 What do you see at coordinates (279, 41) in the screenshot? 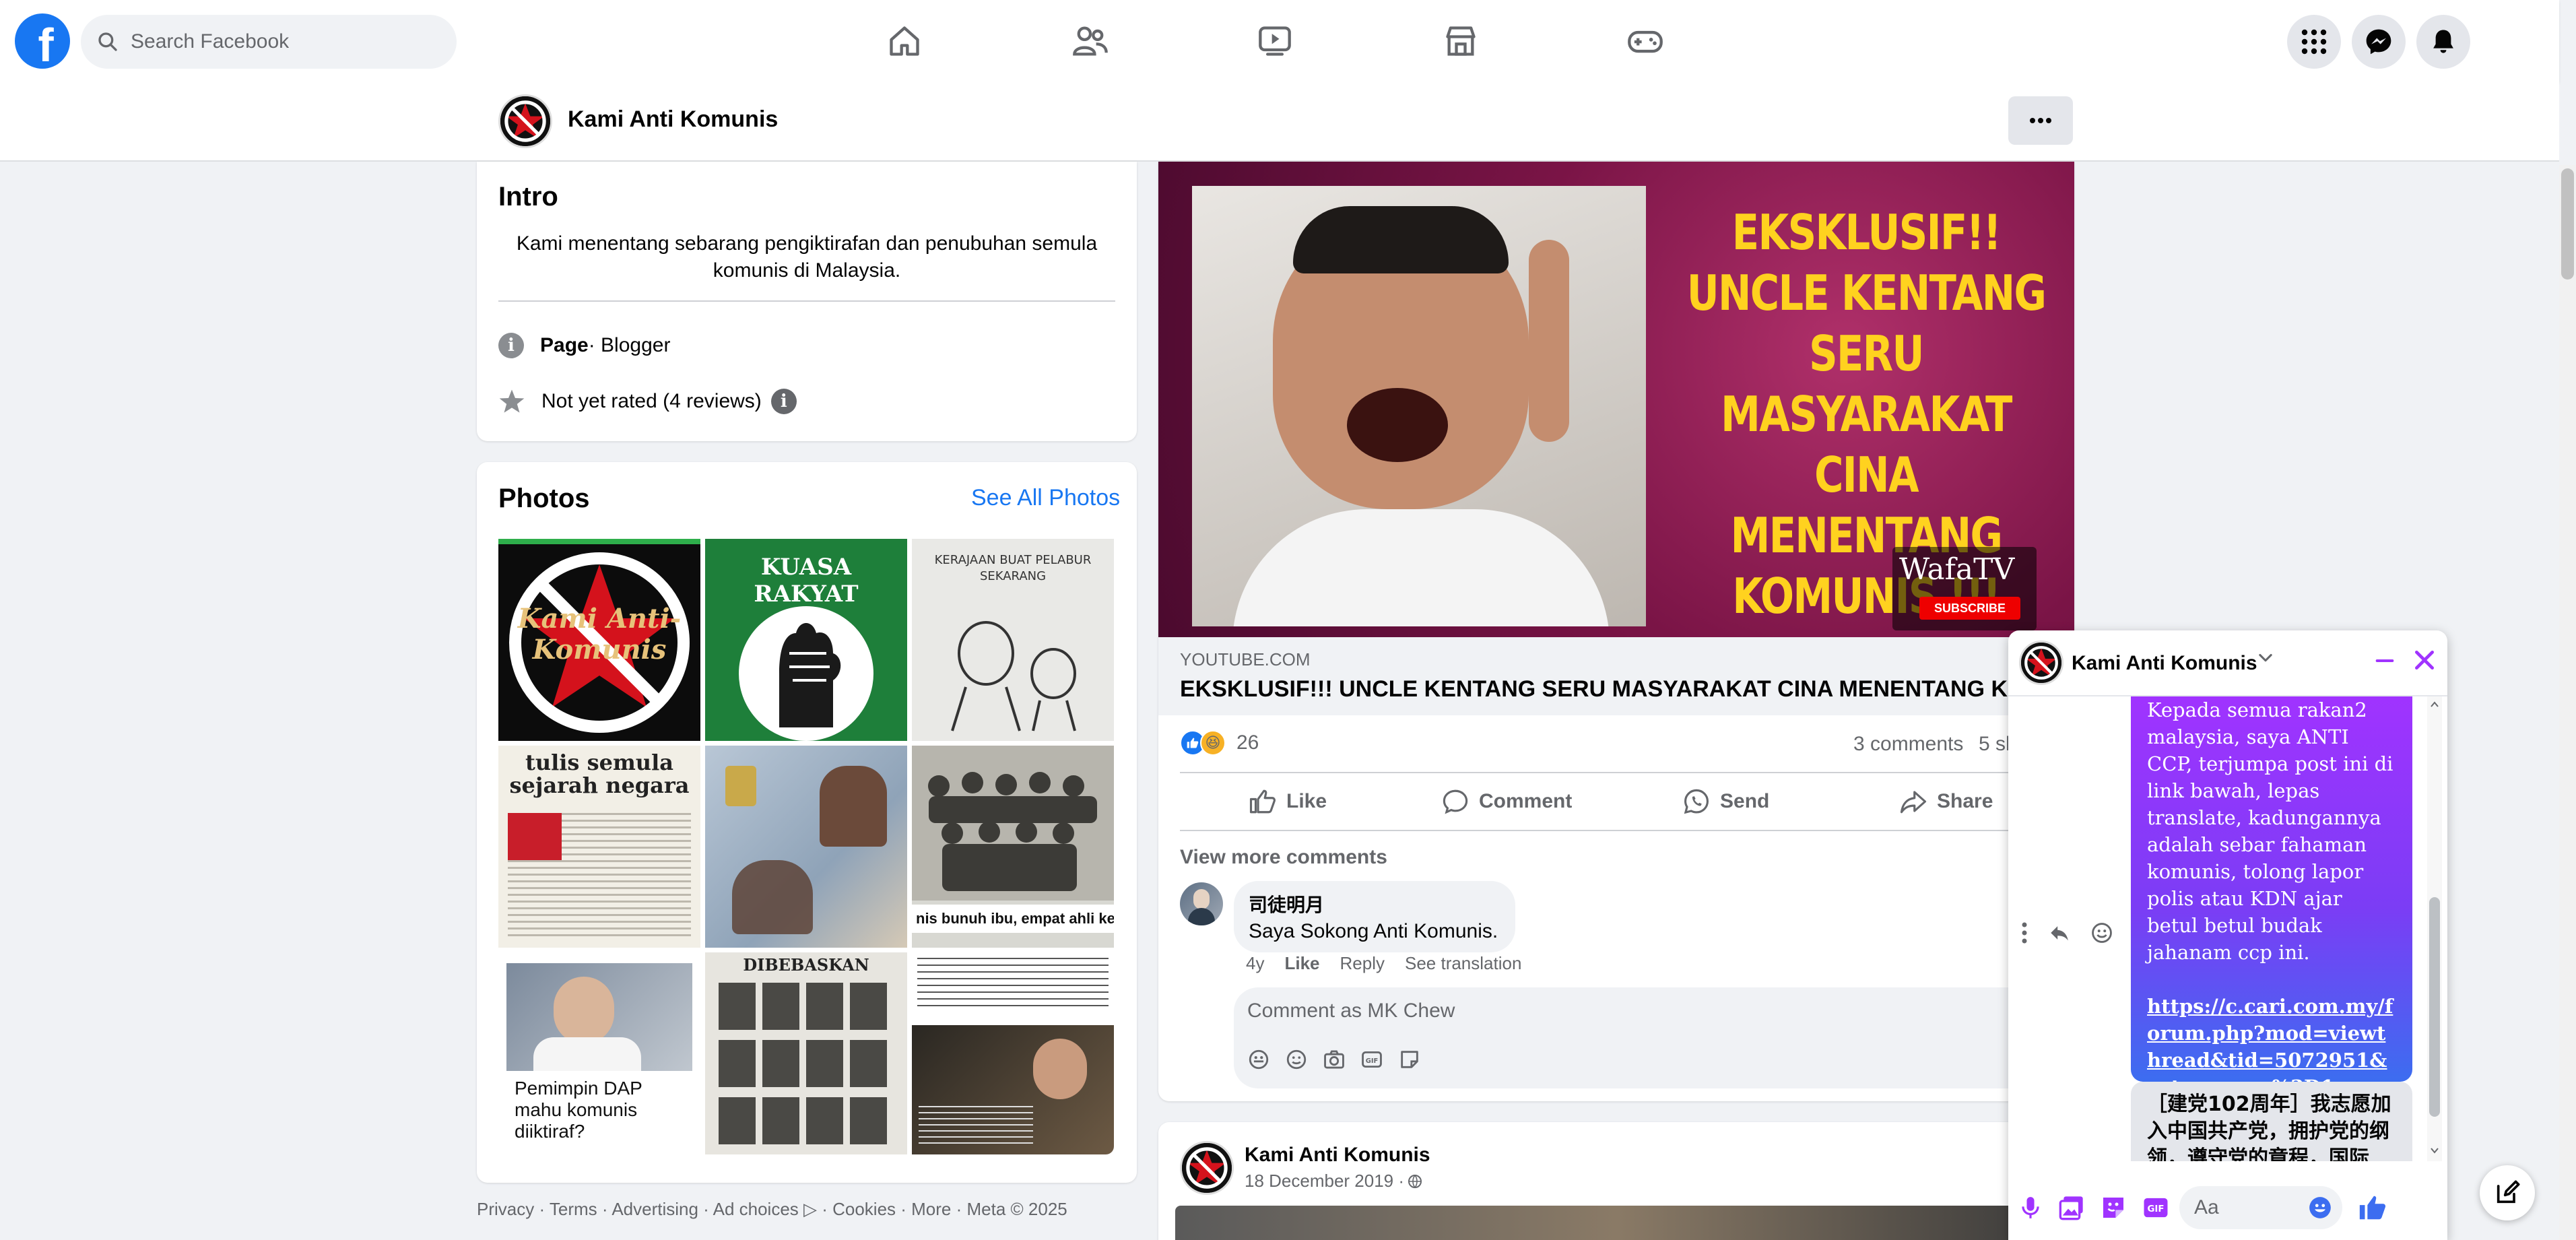
I see `search-input` at bounding box center [279, 41].